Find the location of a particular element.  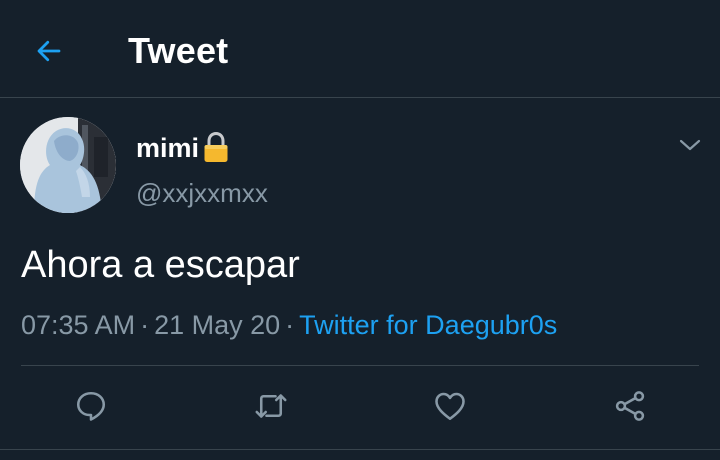

page-title: Tweet is located at coordinates (178, 50).